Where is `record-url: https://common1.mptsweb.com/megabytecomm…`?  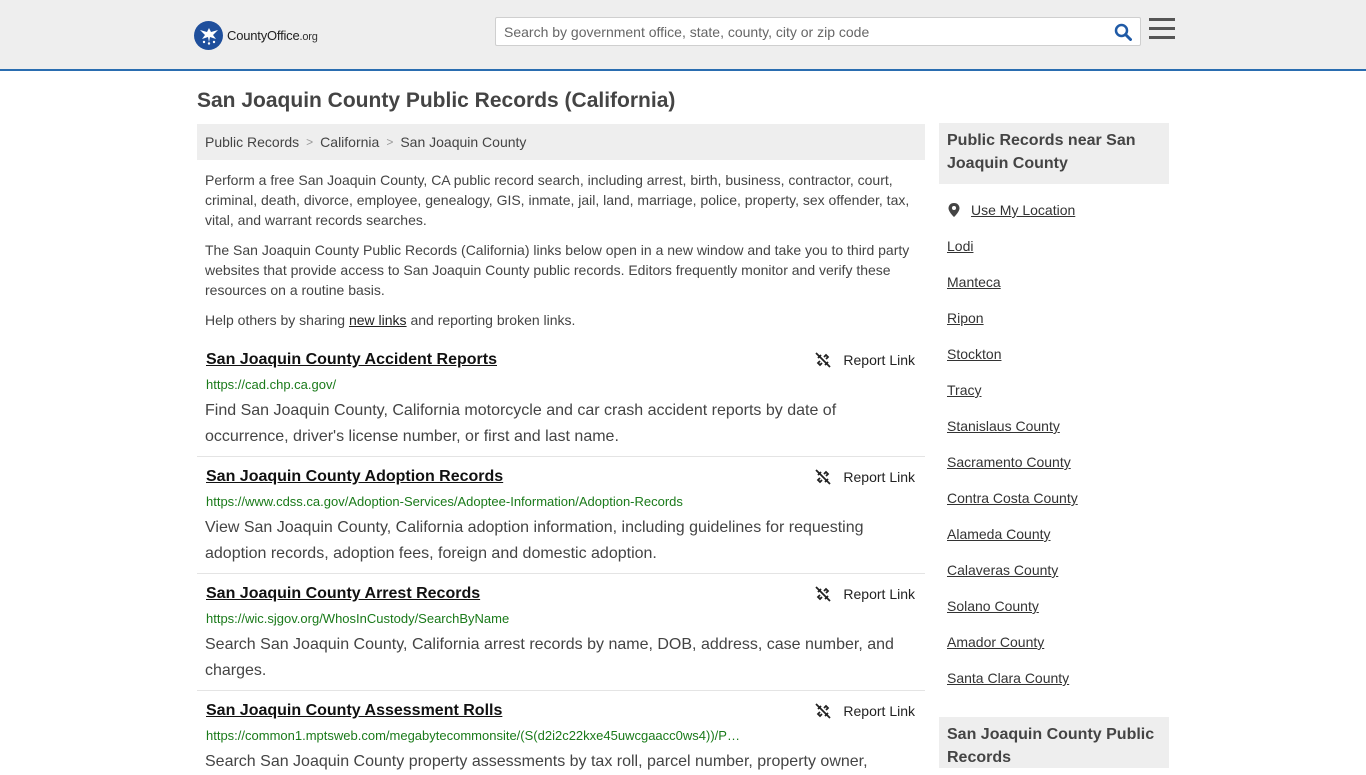
record-url: https://common1.mptsweb.com/megabytecomm… is located at coordinates (473, 735).